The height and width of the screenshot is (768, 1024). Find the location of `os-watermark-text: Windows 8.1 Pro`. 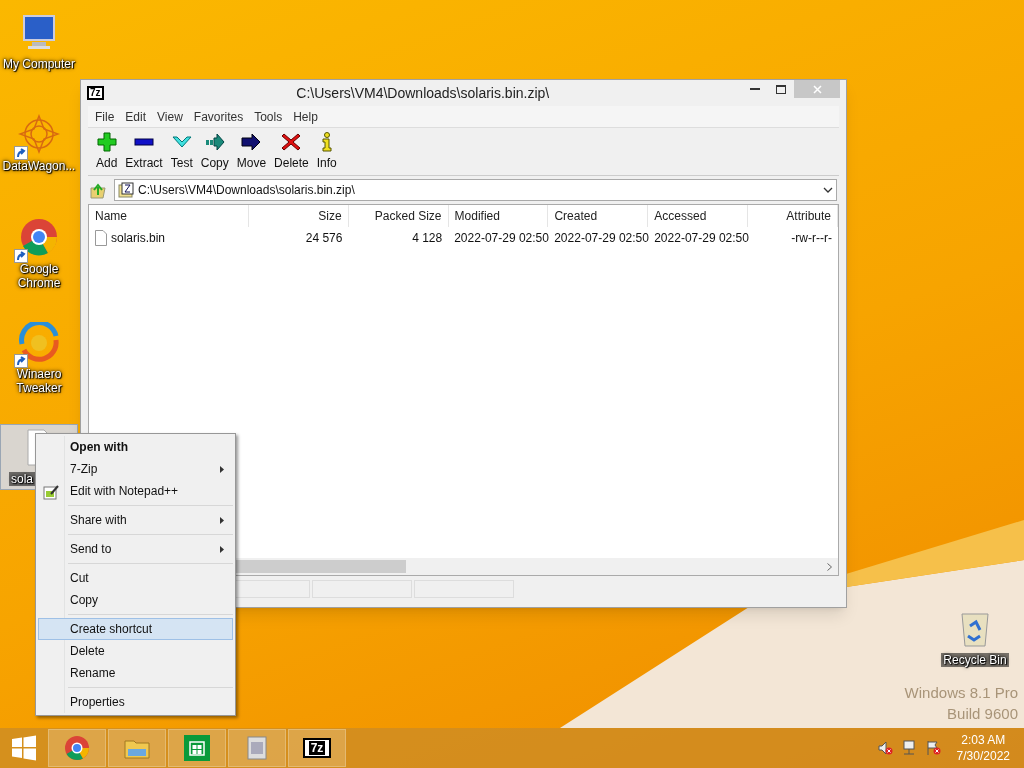

os-watermark-text: Windows 8.1 Pro is located at coordinates (961, 693).